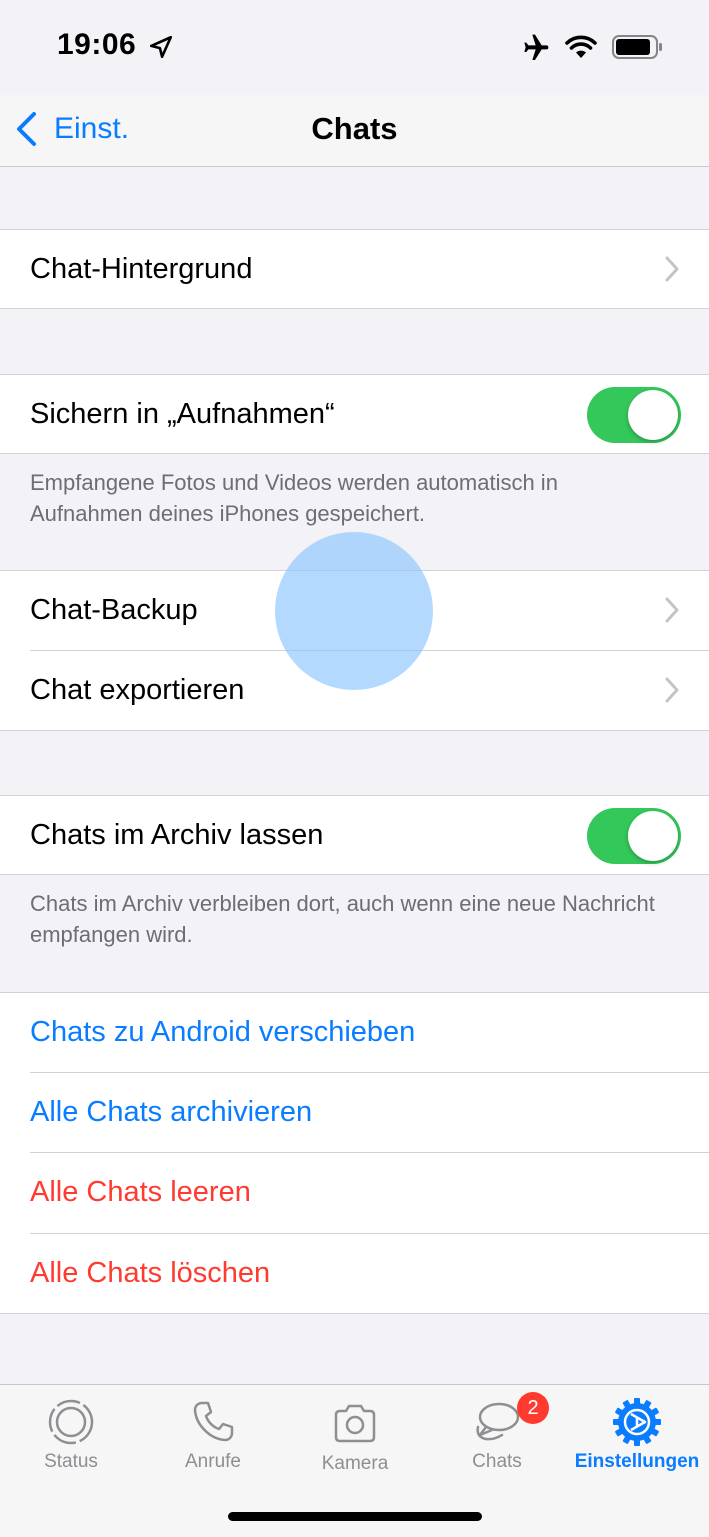 Image resolution: width=709 pixels, height=1537 pixels. I want to click on navigation-bar: Einst. Chats, so click(354, 131).